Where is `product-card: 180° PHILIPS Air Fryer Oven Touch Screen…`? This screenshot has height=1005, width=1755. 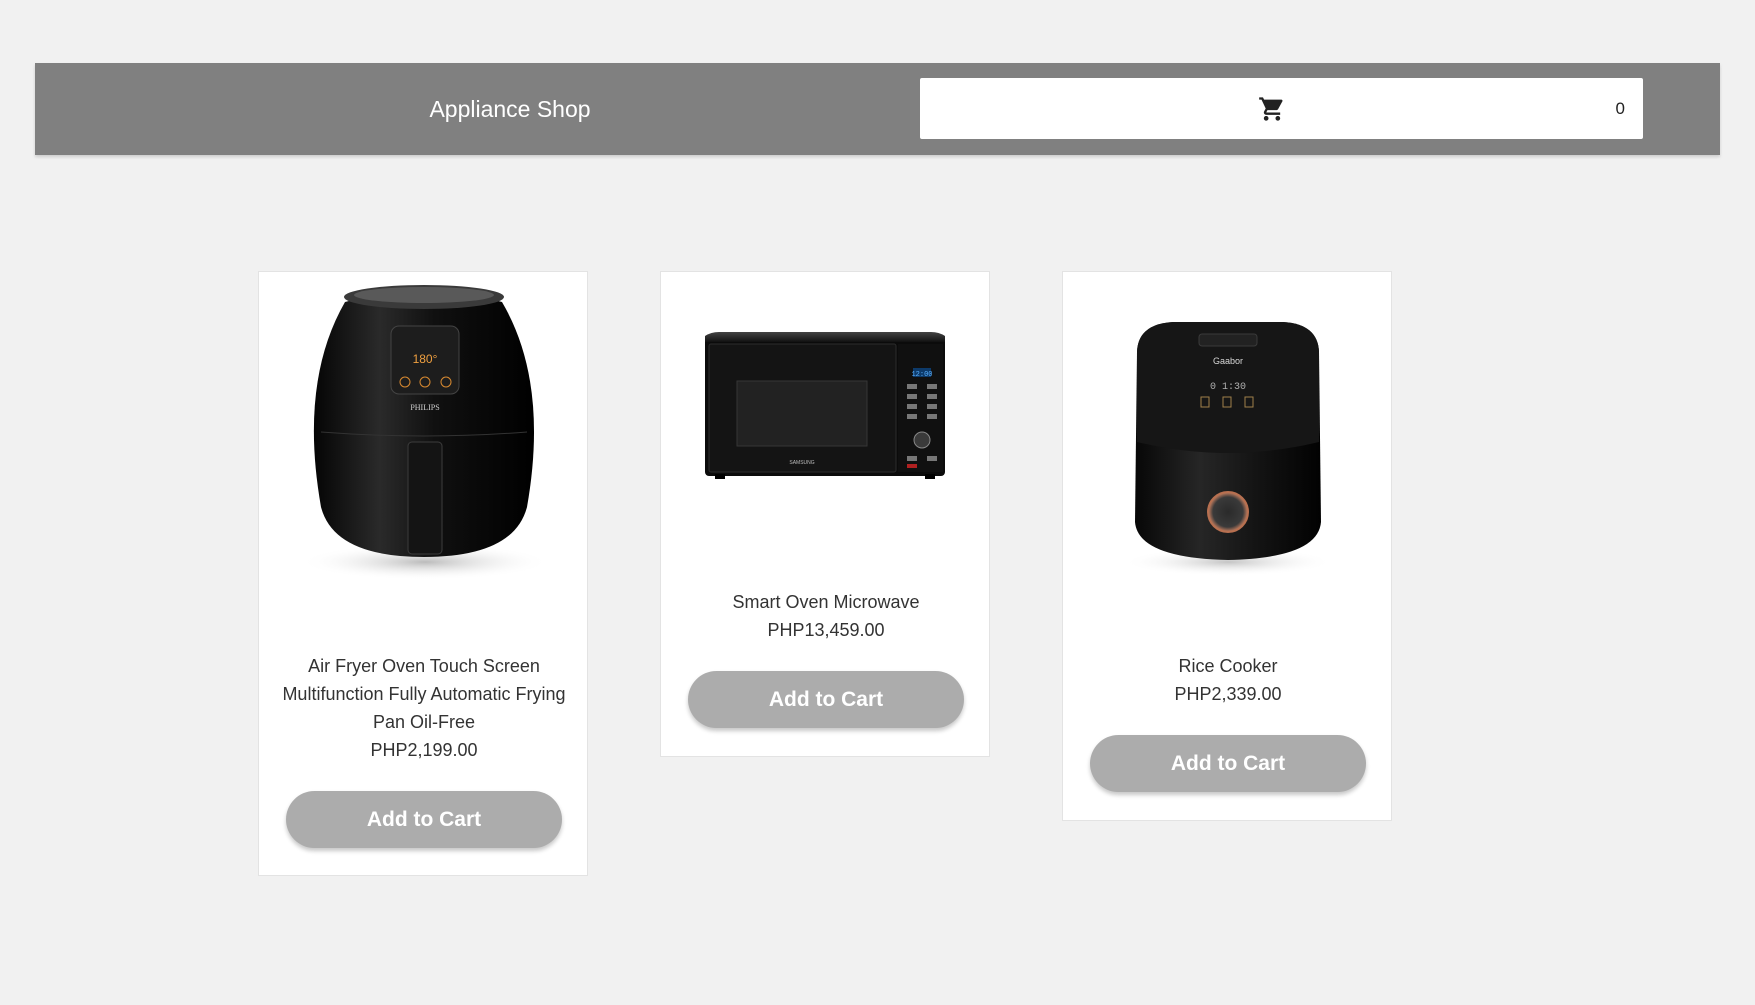
product-card: 180° PHILIPS Air Fryer Oven Touch Screen… is located at coordinates (423, 573).